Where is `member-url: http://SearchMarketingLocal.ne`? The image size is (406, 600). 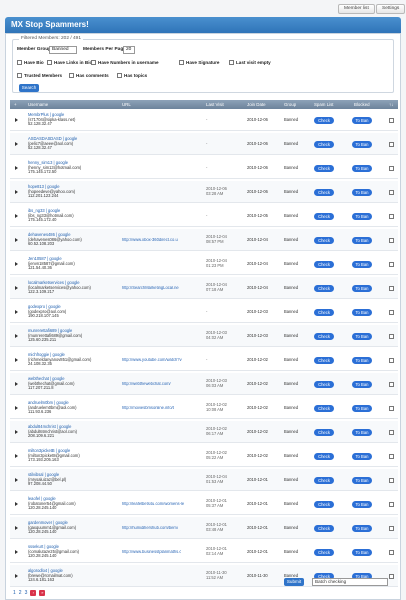
member-url: http://SearchMarketingLocal.ne is located at coordinates (150, 288).